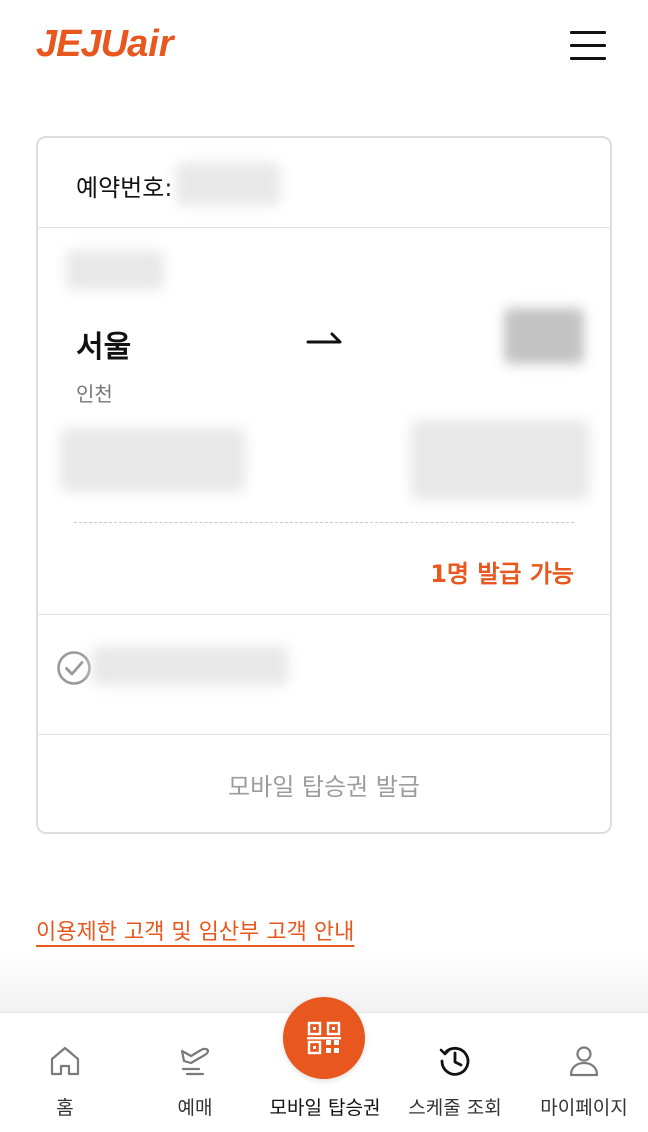 This screenshot has width=648, height=1132. What do you see at coordinates (82, 44) in the screenshot?
I see `logo-main-text: JEJU` at bounding box center [82, 44].